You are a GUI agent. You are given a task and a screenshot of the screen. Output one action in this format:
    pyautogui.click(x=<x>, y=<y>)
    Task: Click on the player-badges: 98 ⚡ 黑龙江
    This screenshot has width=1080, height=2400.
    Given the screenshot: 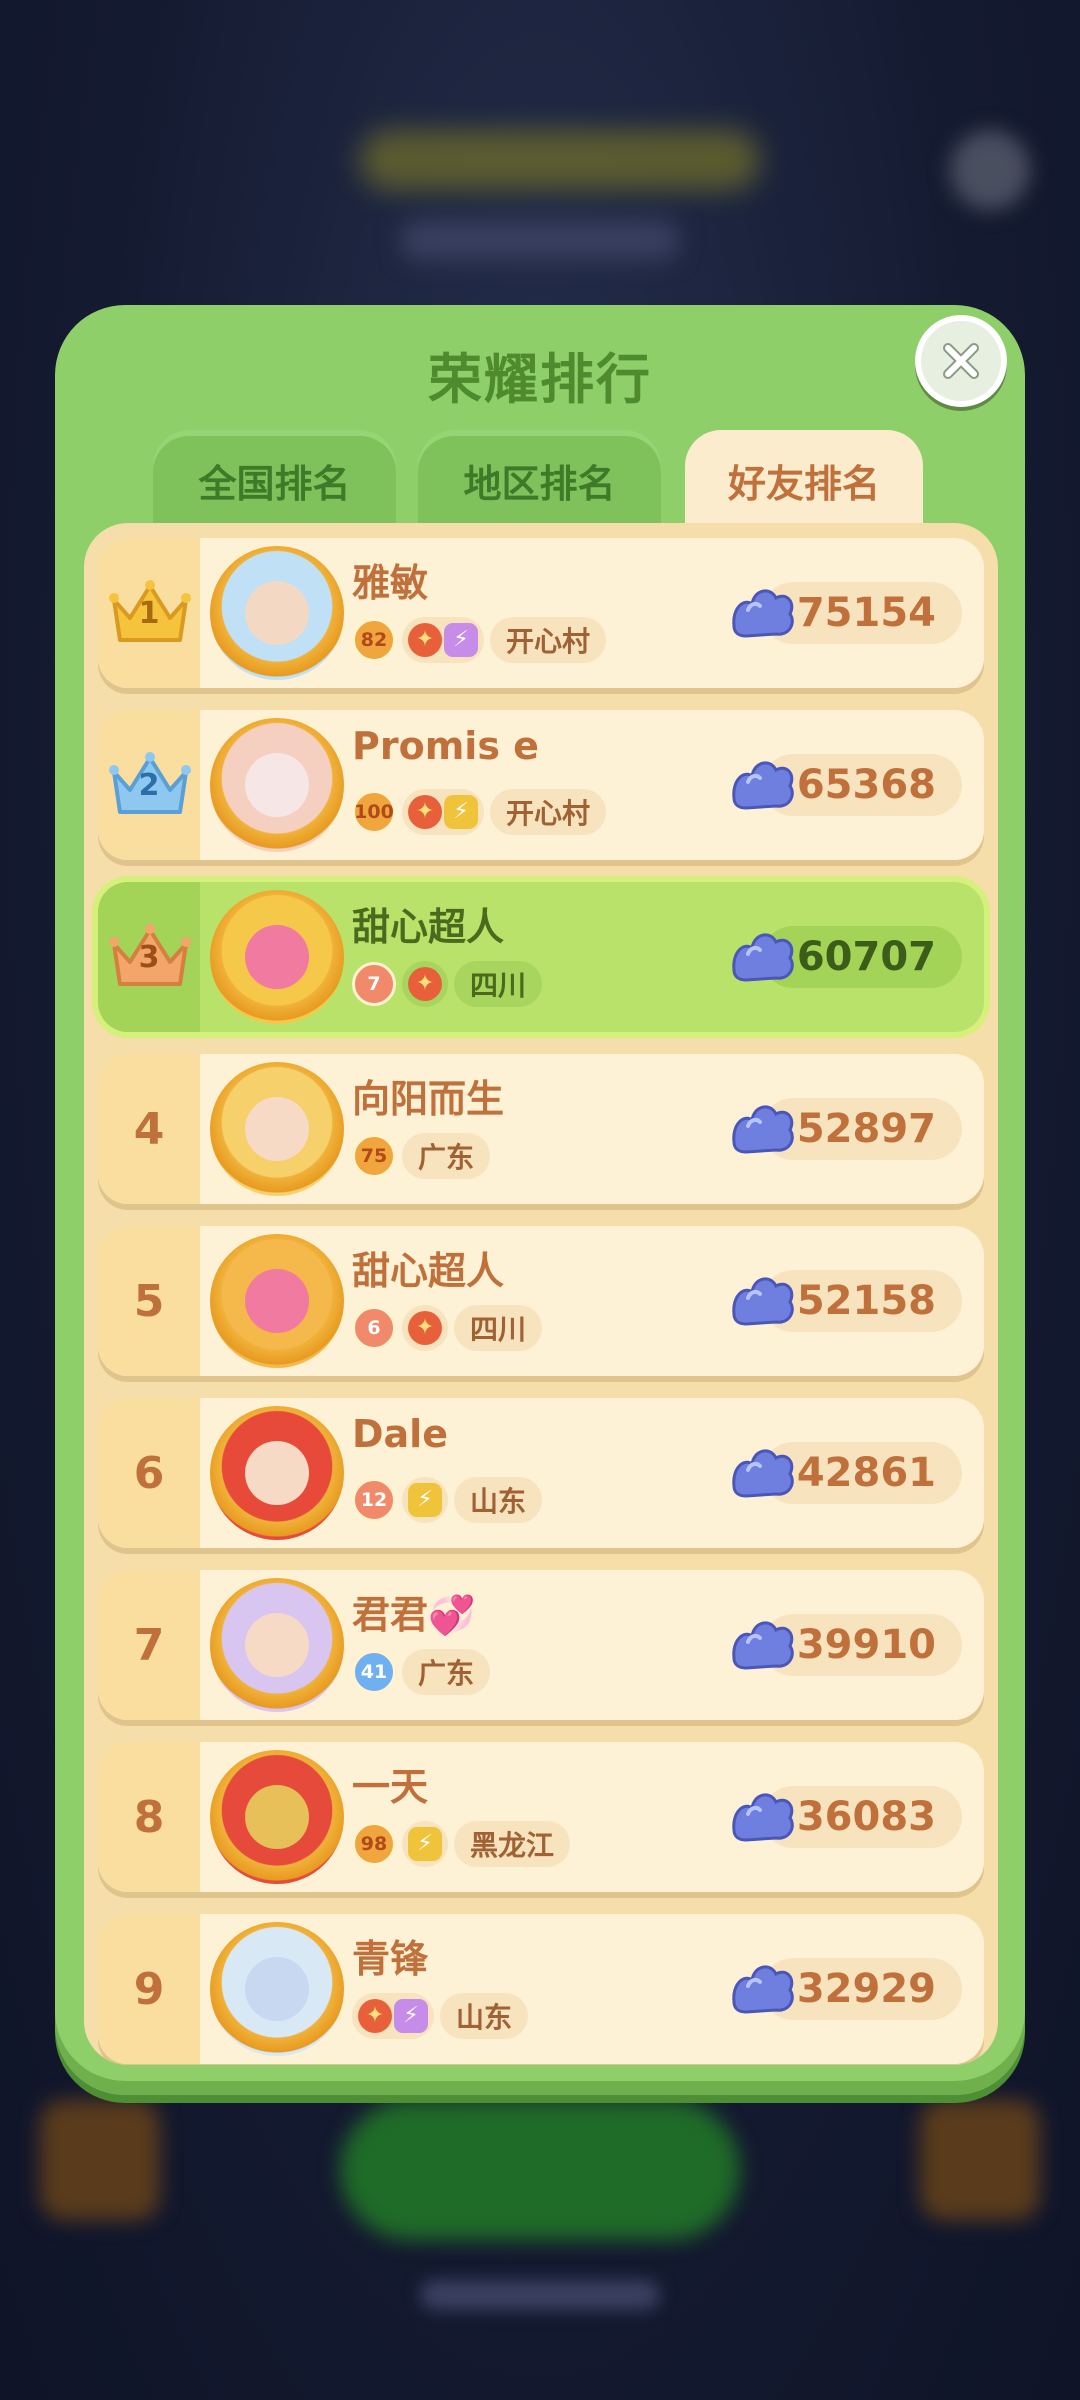 What is the action you would take?
    pyautogui.click(x=461, y=1844)
    